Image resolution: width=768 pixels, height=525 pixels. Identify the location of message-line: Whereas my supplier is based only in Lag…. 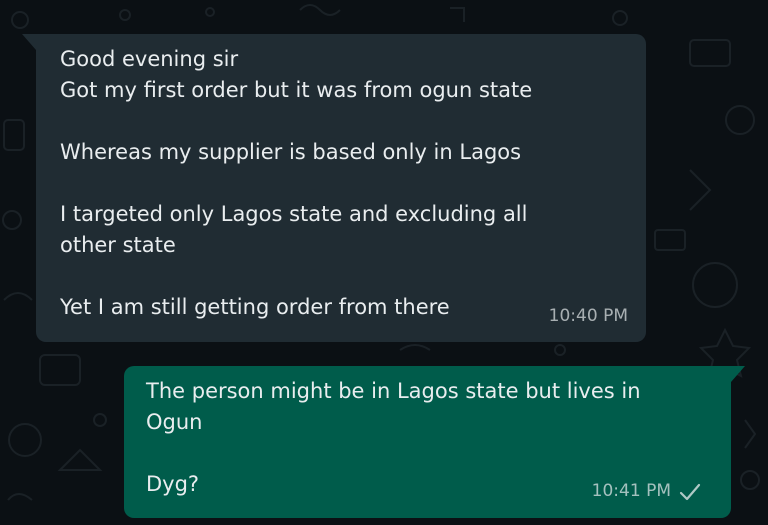
(291, 152).